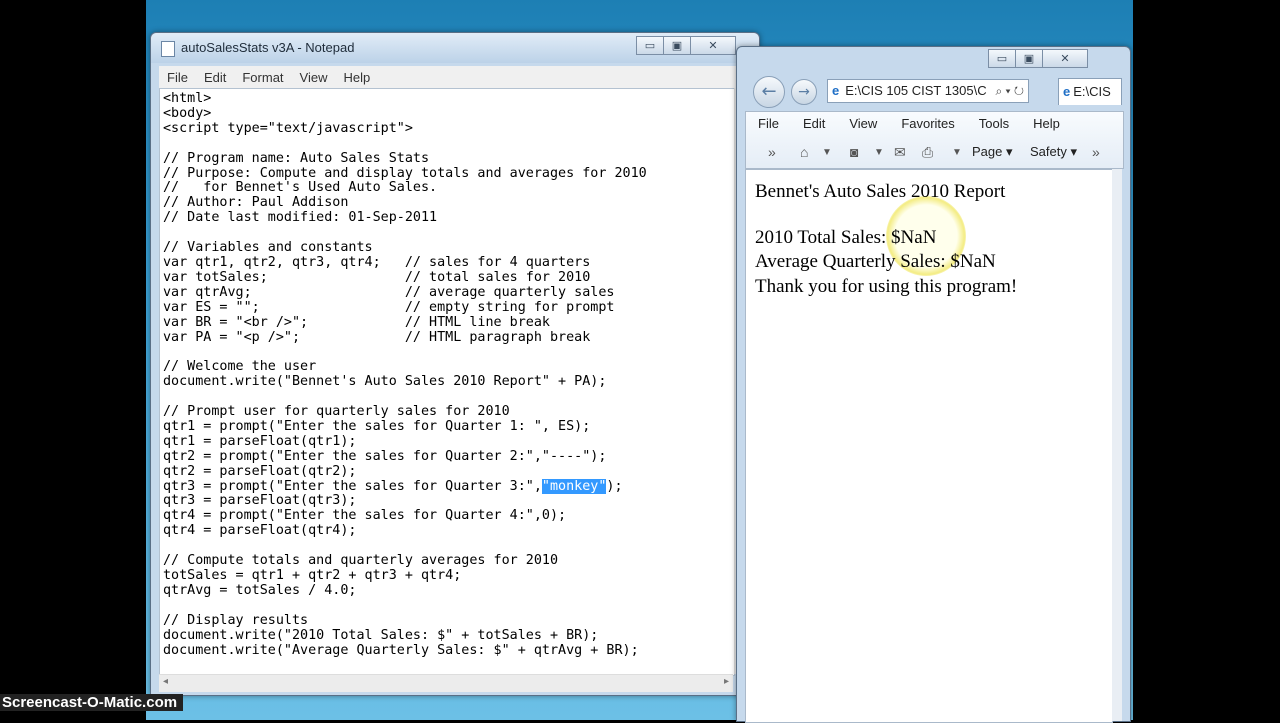 The width and height of the screenshot is (1280, 723). I want to click on browser-maximize-button: ▣, so click(1029, 58).